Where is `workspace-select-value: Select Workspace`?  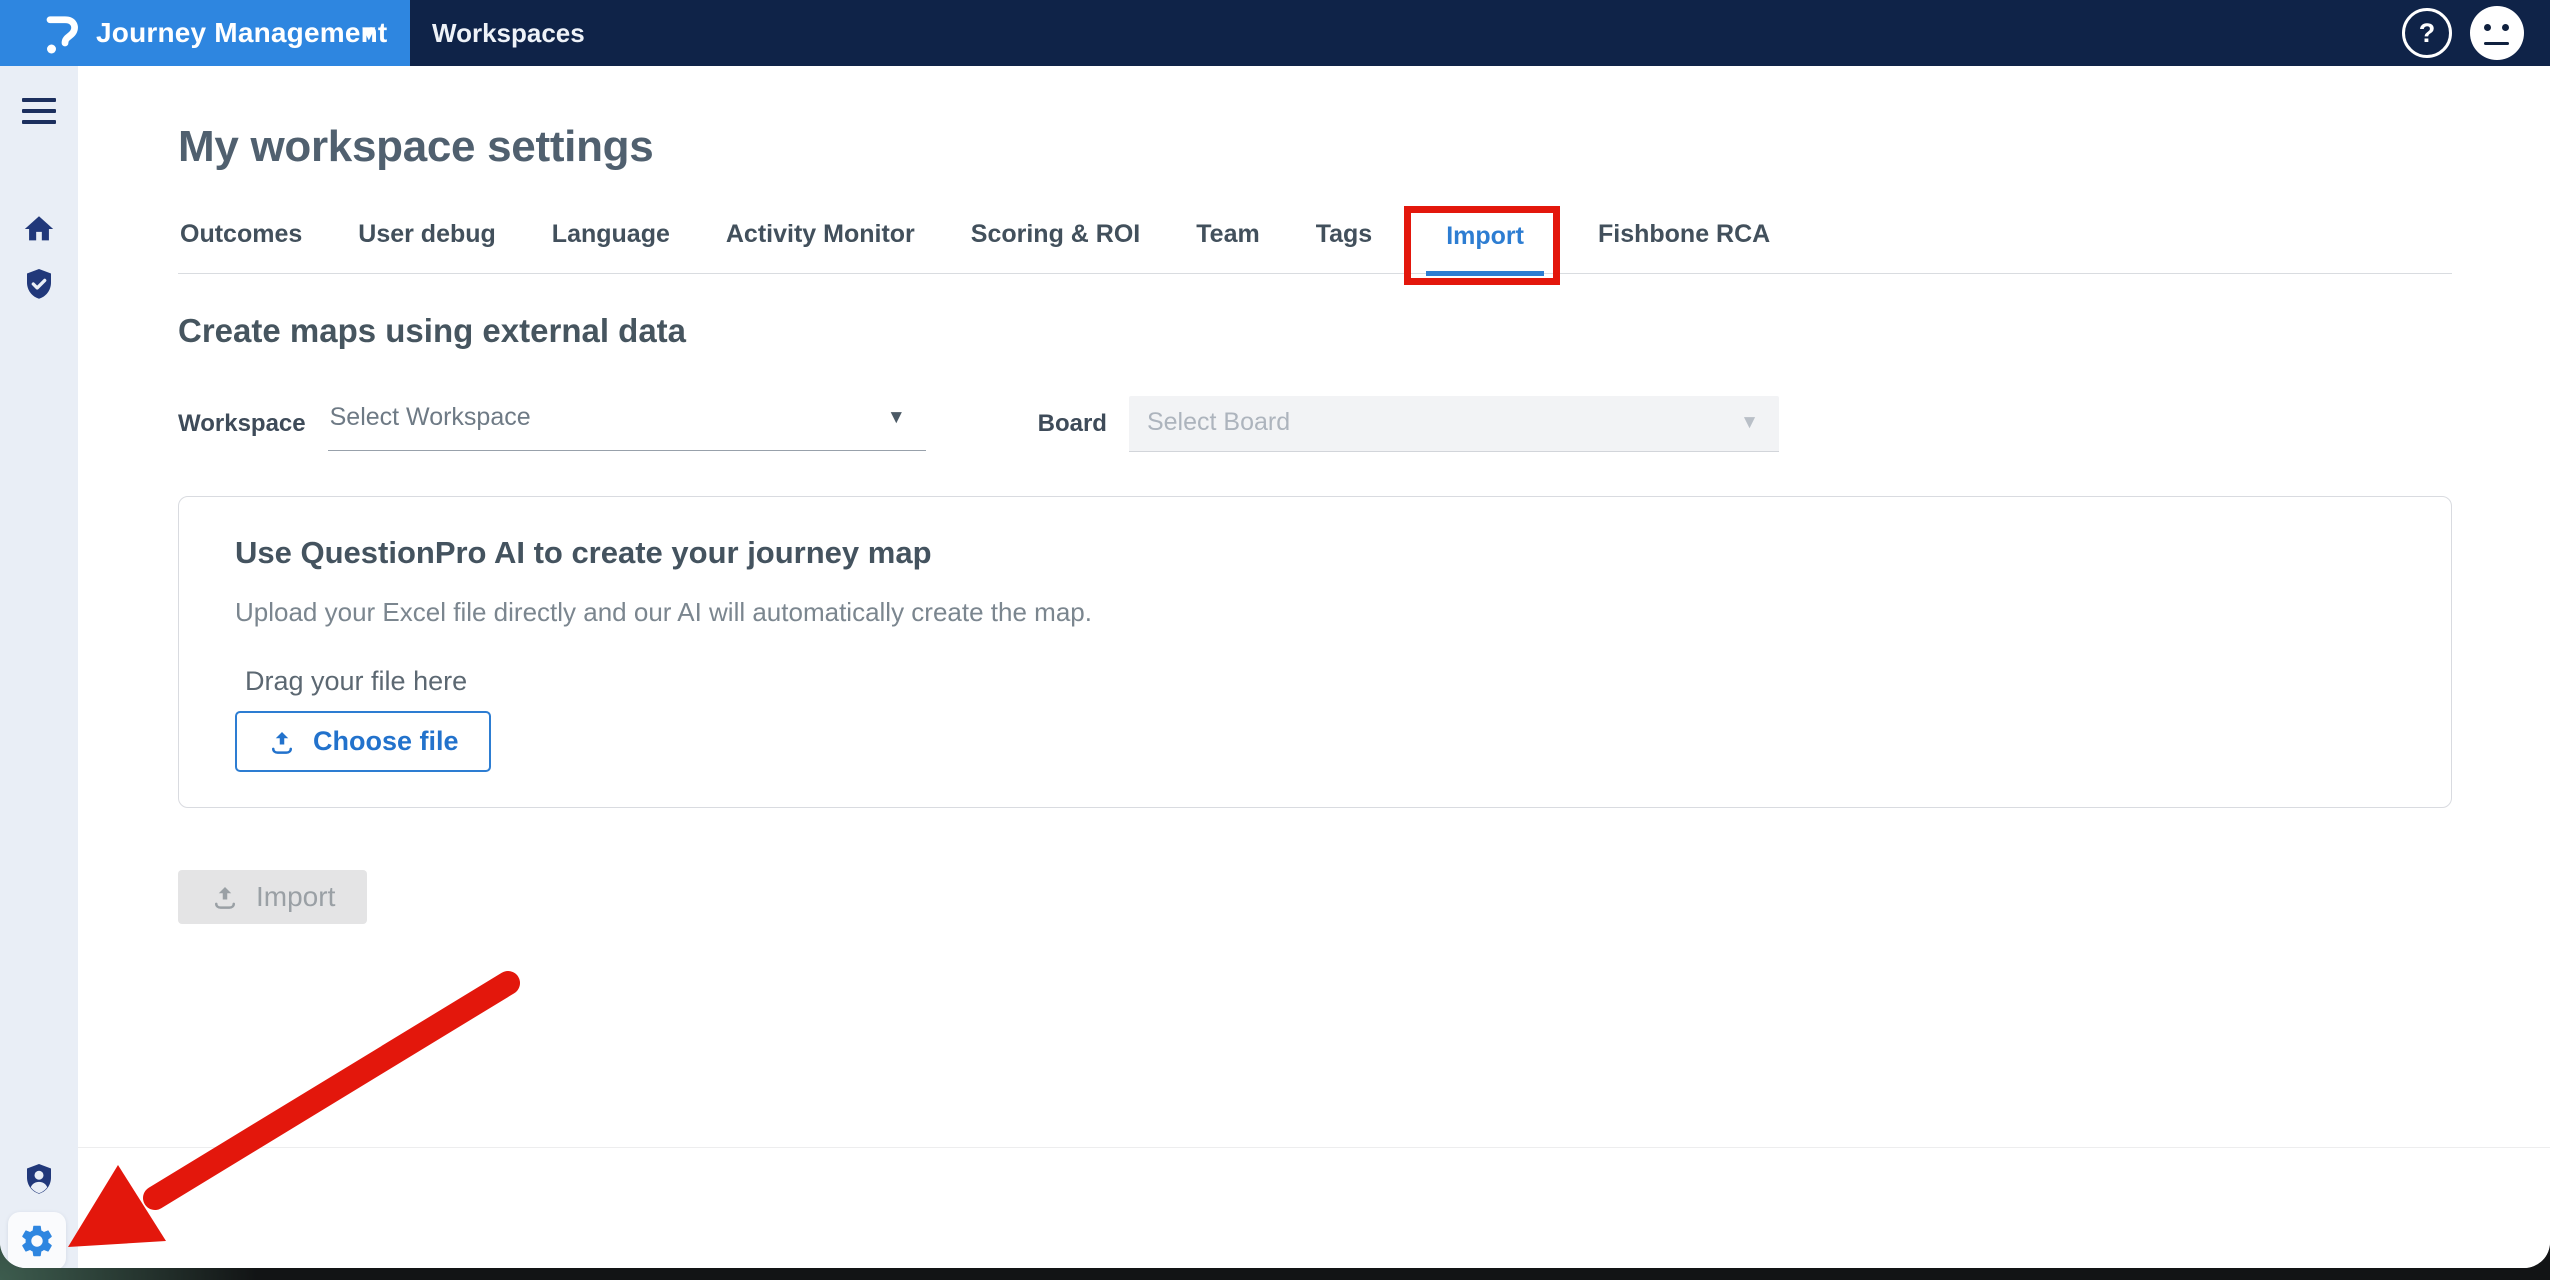 workspace-select-value: Select Workspace is located at coordinates (430, 417).